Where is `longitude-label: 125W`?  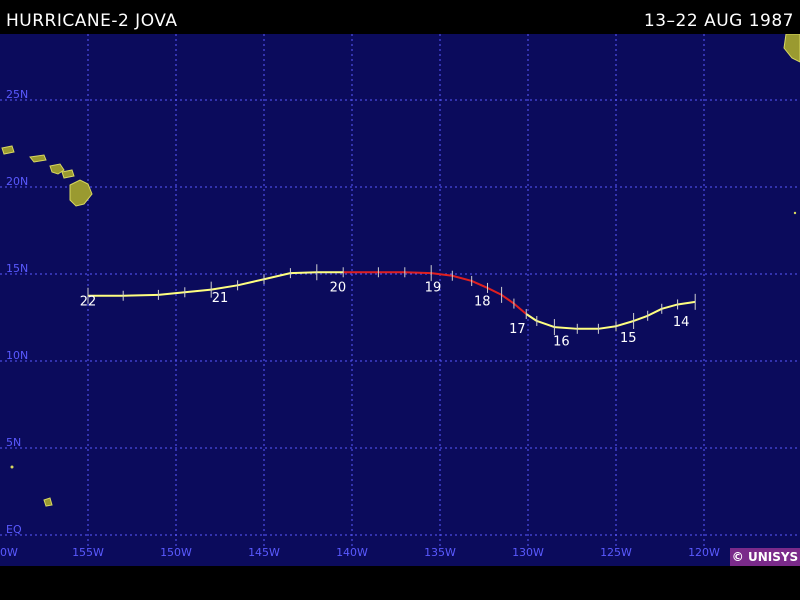
longitude-label: 125W is located at coordinates (616, 552).